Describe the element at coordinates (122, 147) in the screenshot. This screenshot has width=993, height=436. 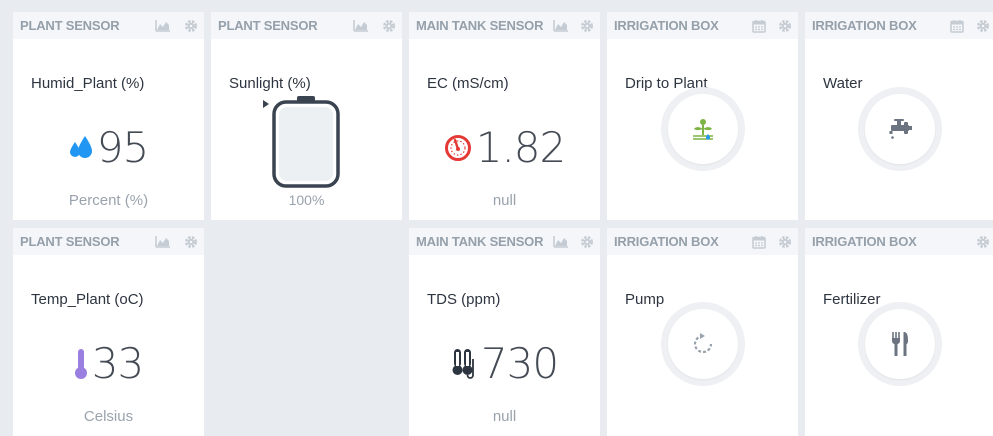
I see `humidity-value: 95` at that location.